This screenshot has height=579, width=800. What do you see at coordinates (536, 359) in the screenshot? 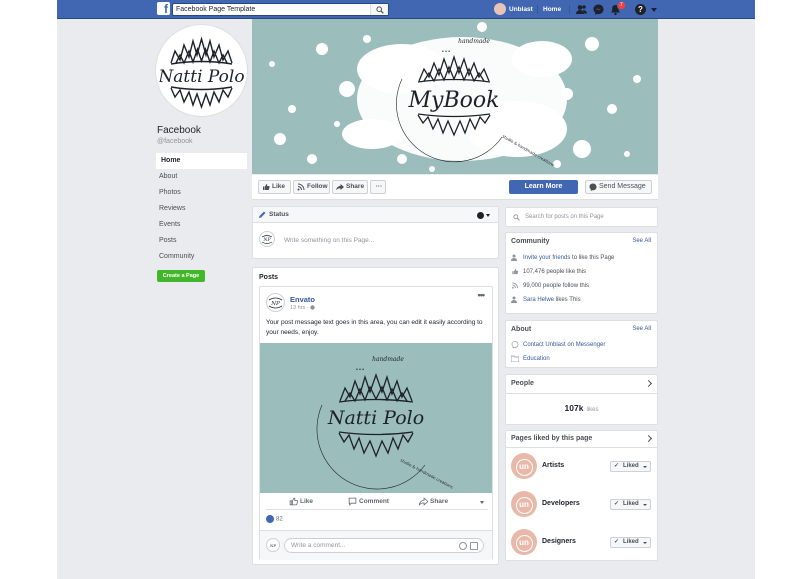
I see `category-link: Education` at bounding box center [536, 359].